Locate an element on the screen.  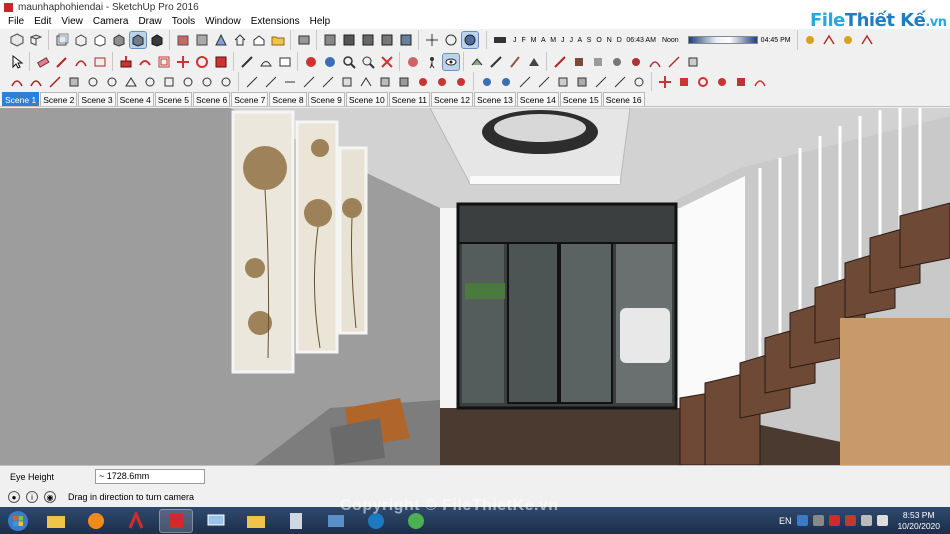
ext-shape-b-icon is located at coordinates (93, 82).